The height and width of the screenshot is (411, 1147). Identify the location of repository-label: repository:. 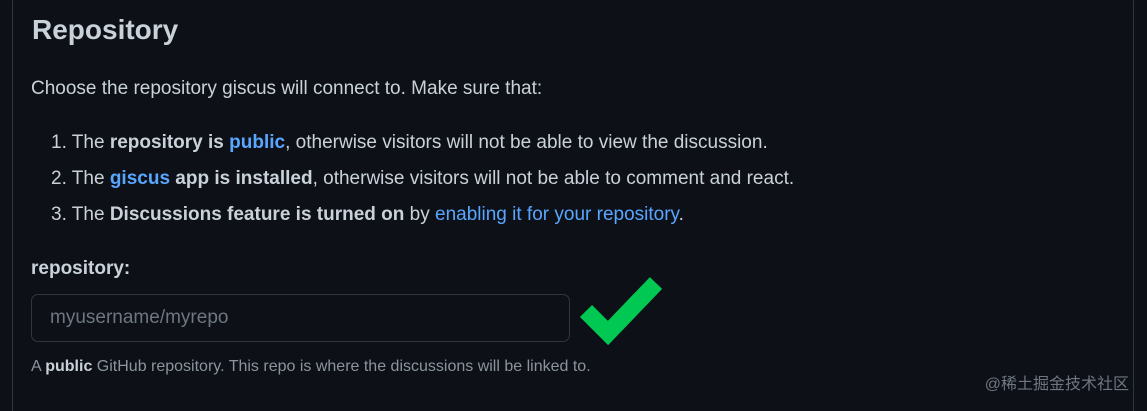
(81, 268).